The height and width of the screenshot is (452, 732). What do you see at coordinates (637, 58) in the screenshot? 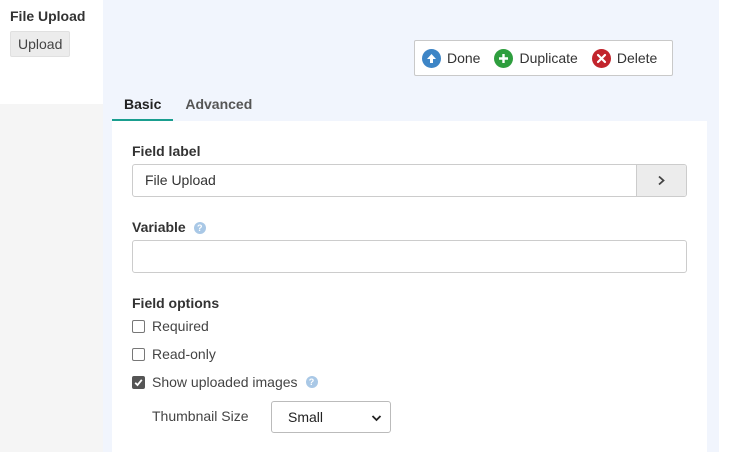
I see `delete-label: Delete` at bounding box center [637, 58].